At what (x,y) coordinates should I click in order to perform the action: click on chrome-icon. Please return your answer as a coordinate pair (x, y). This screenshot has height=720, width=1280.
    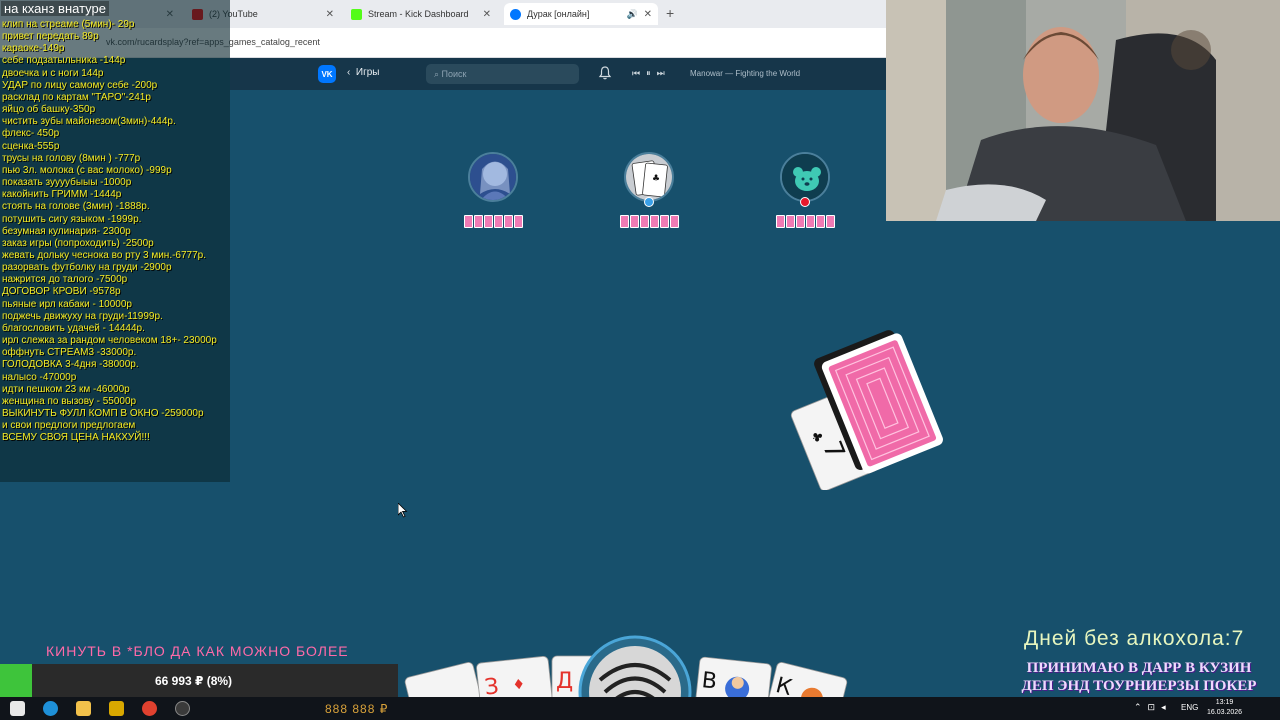
    Looking at the image, I should click on (149, 708).